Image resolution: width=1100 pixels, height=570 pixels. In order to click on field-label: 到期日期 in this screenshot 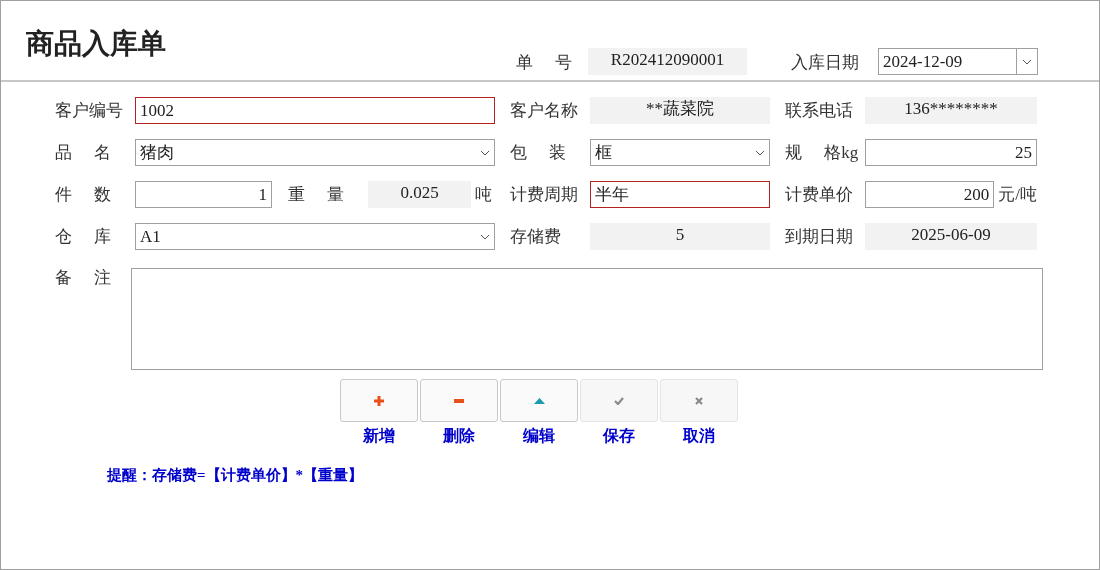, I will do `click(819, 236)`.